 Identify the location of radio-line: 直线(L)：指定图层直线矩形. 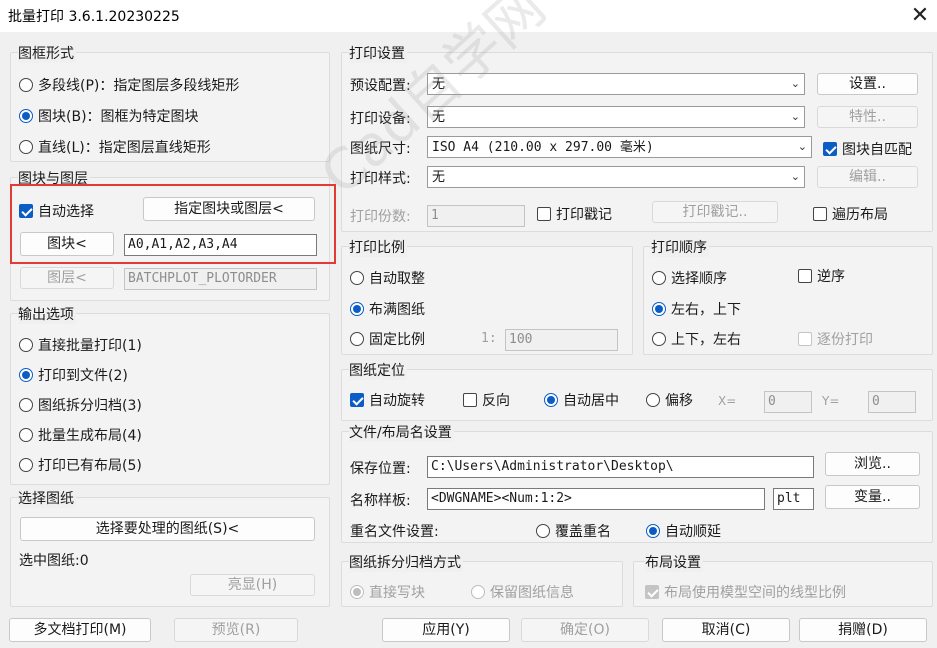
(115, 147).